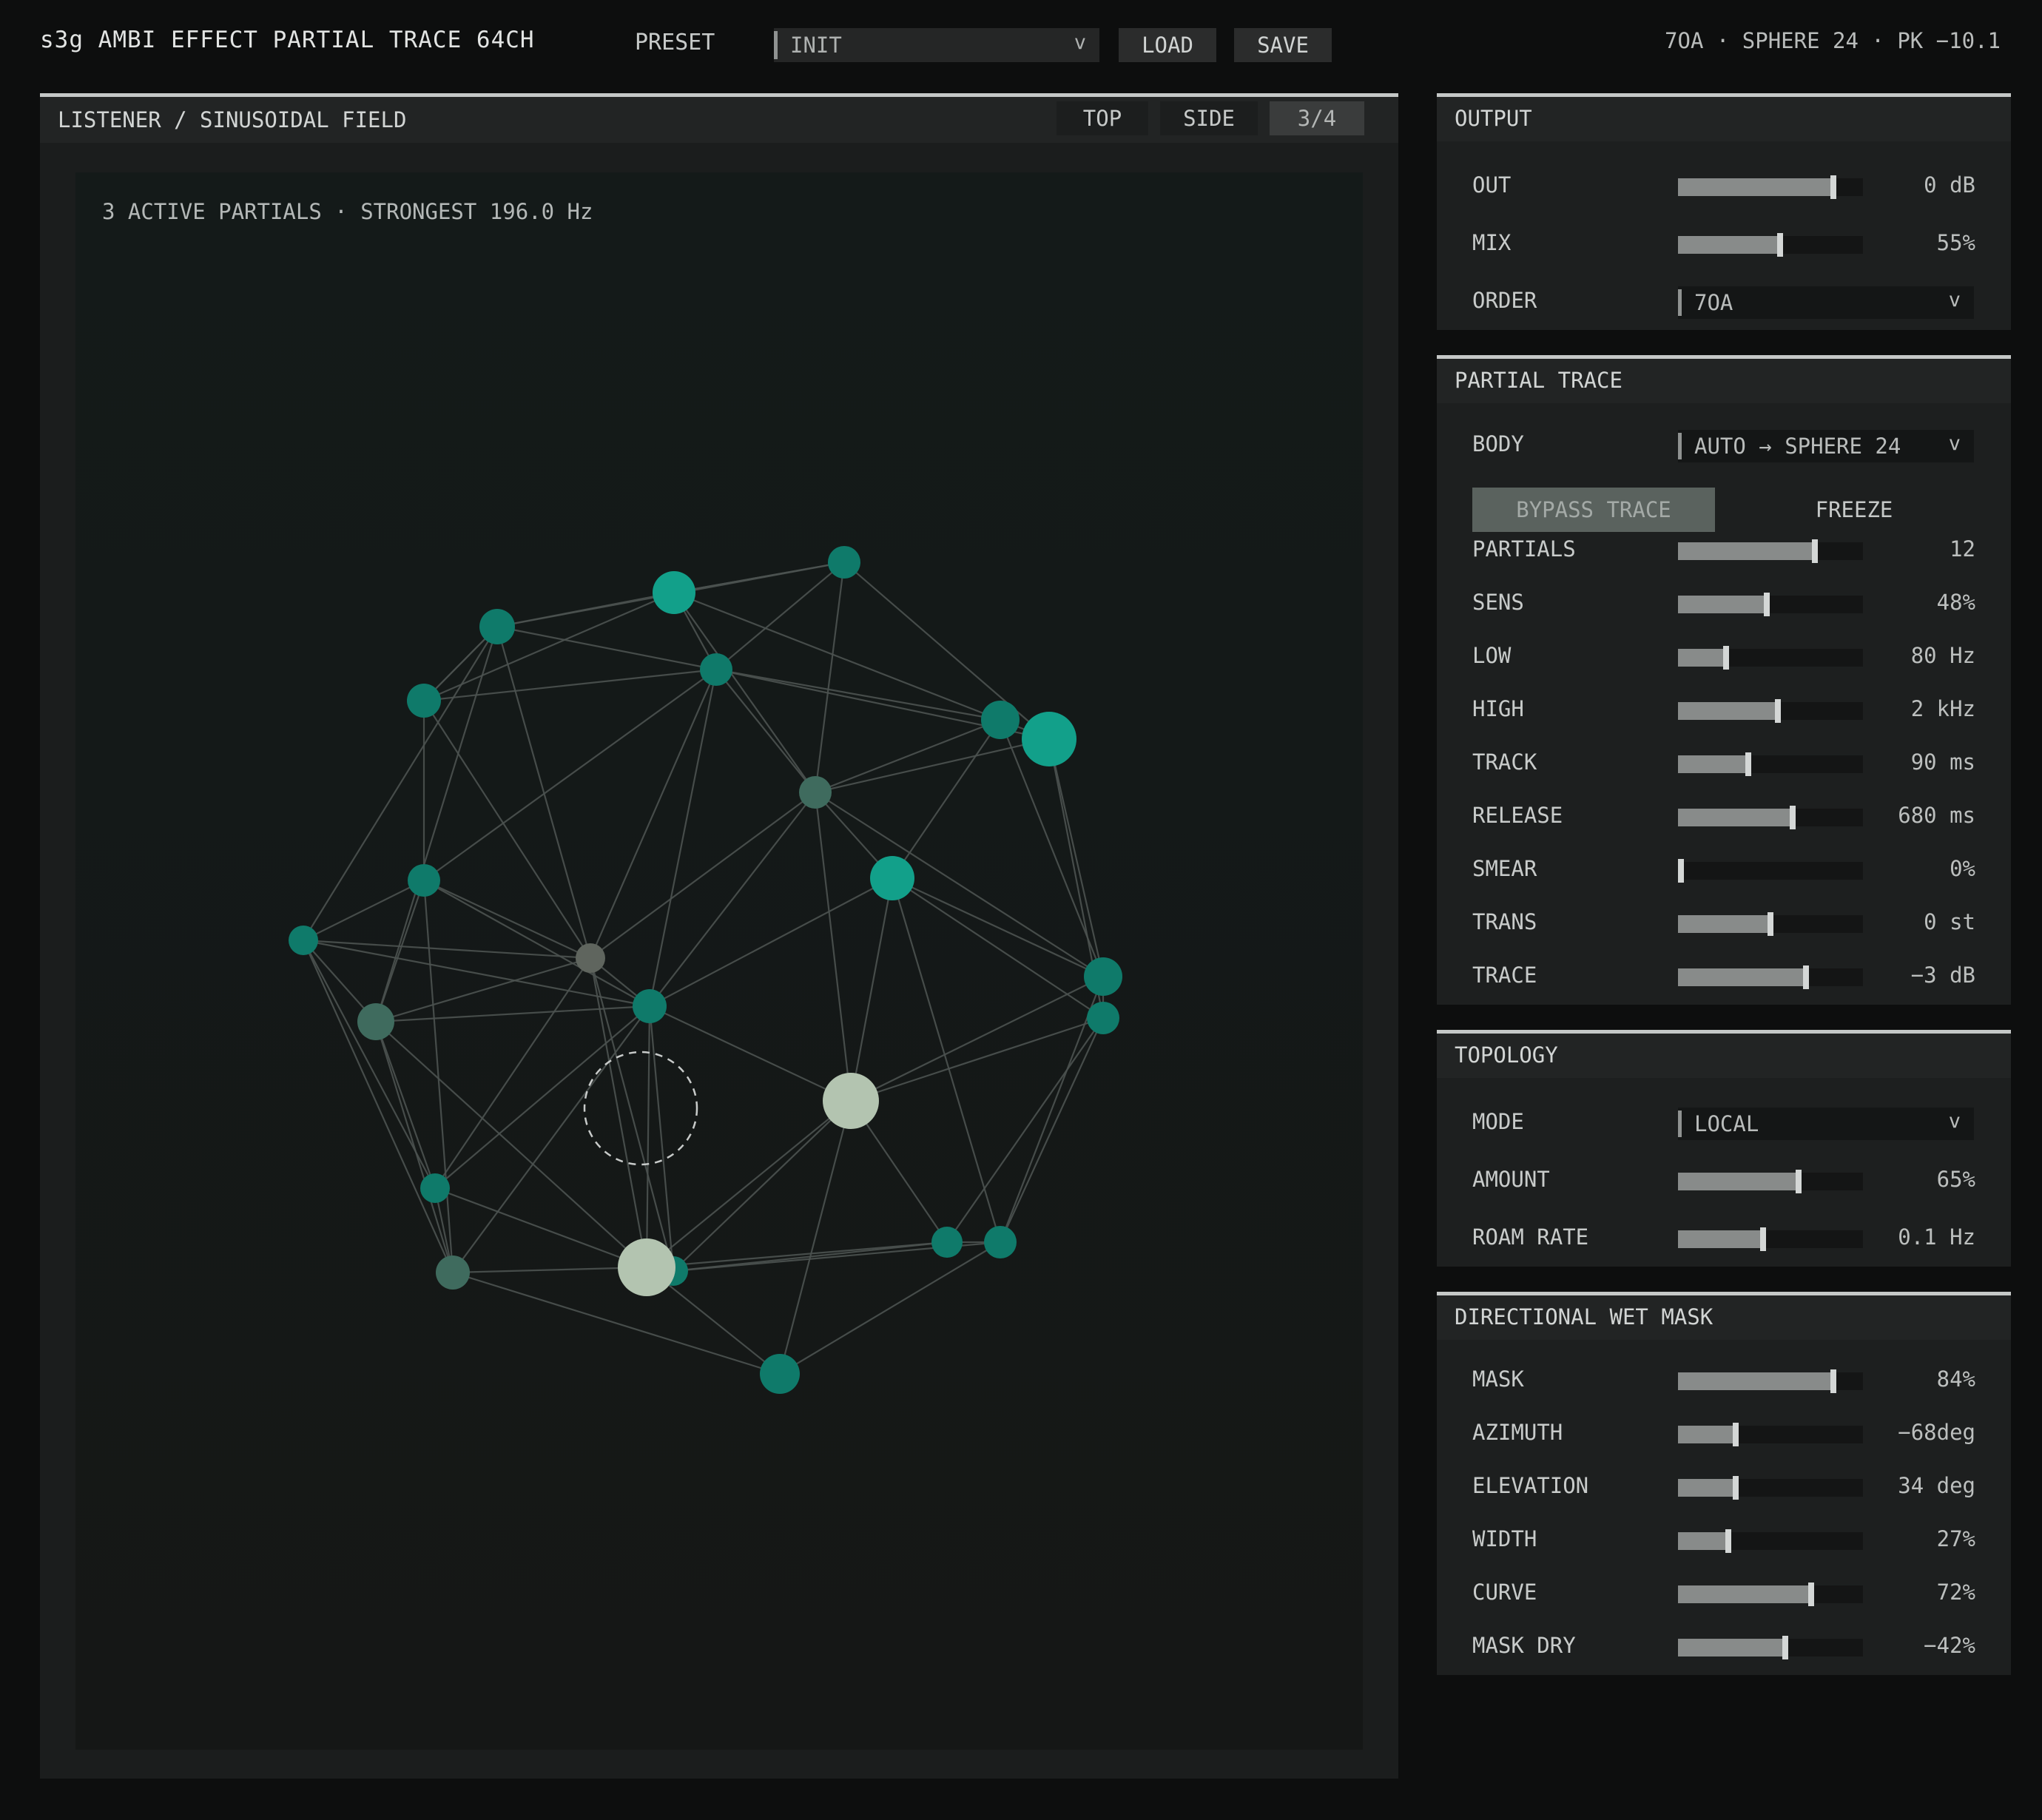 This screenshot has height=1820, width=2042. I want to click on bypass-trace-button: BYPASS TRACE, so click(1594, 510).